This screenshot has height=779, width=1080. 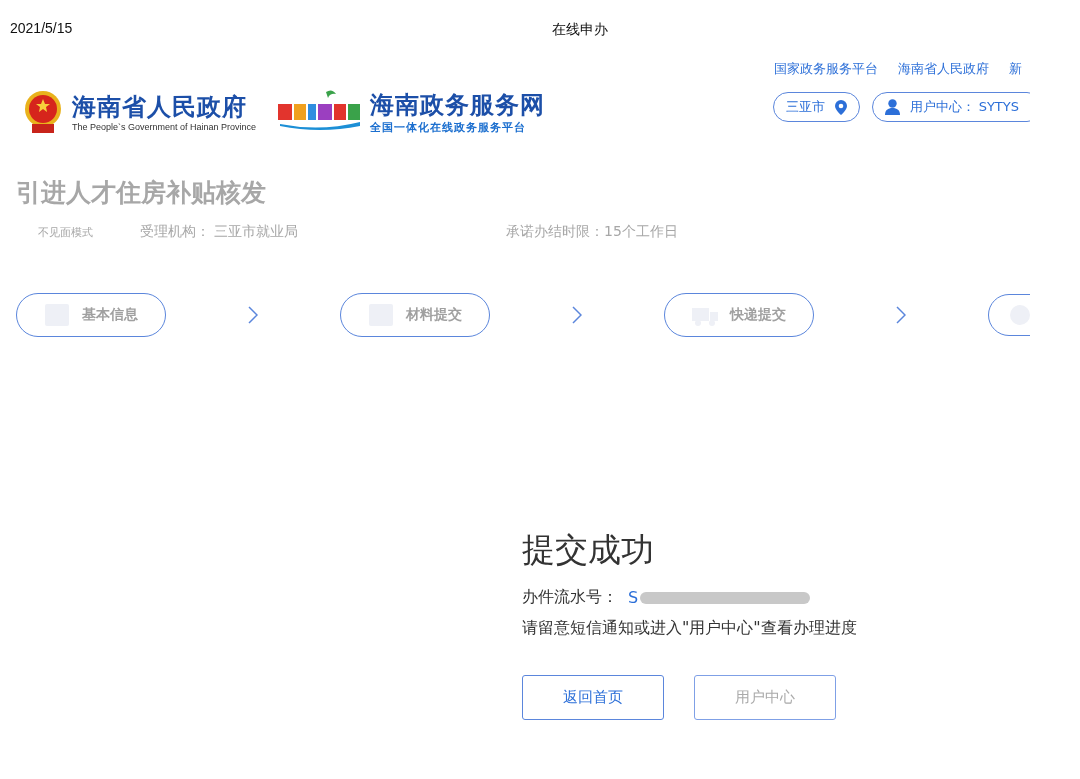 What do you see at coordinates (689, 628) in the screenshot?
I see `notice-text: 请留意短信通知或进入"用户中心"查看办理进度` at bounding box center [689, 628].